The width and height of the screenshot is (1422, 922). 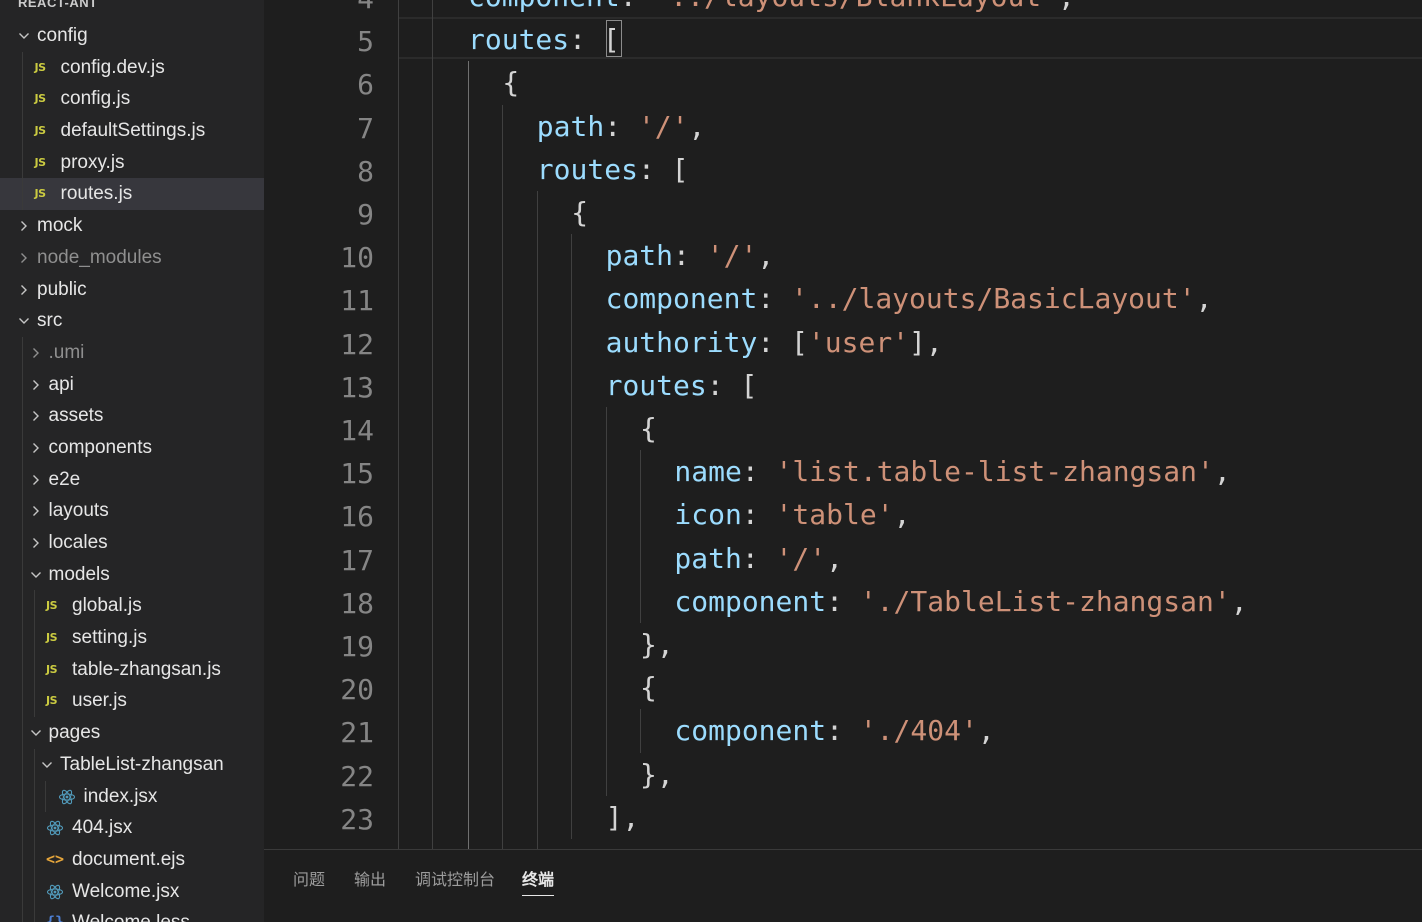 I want to click on tree-folder: node_modules, so click(x=132, y=258).